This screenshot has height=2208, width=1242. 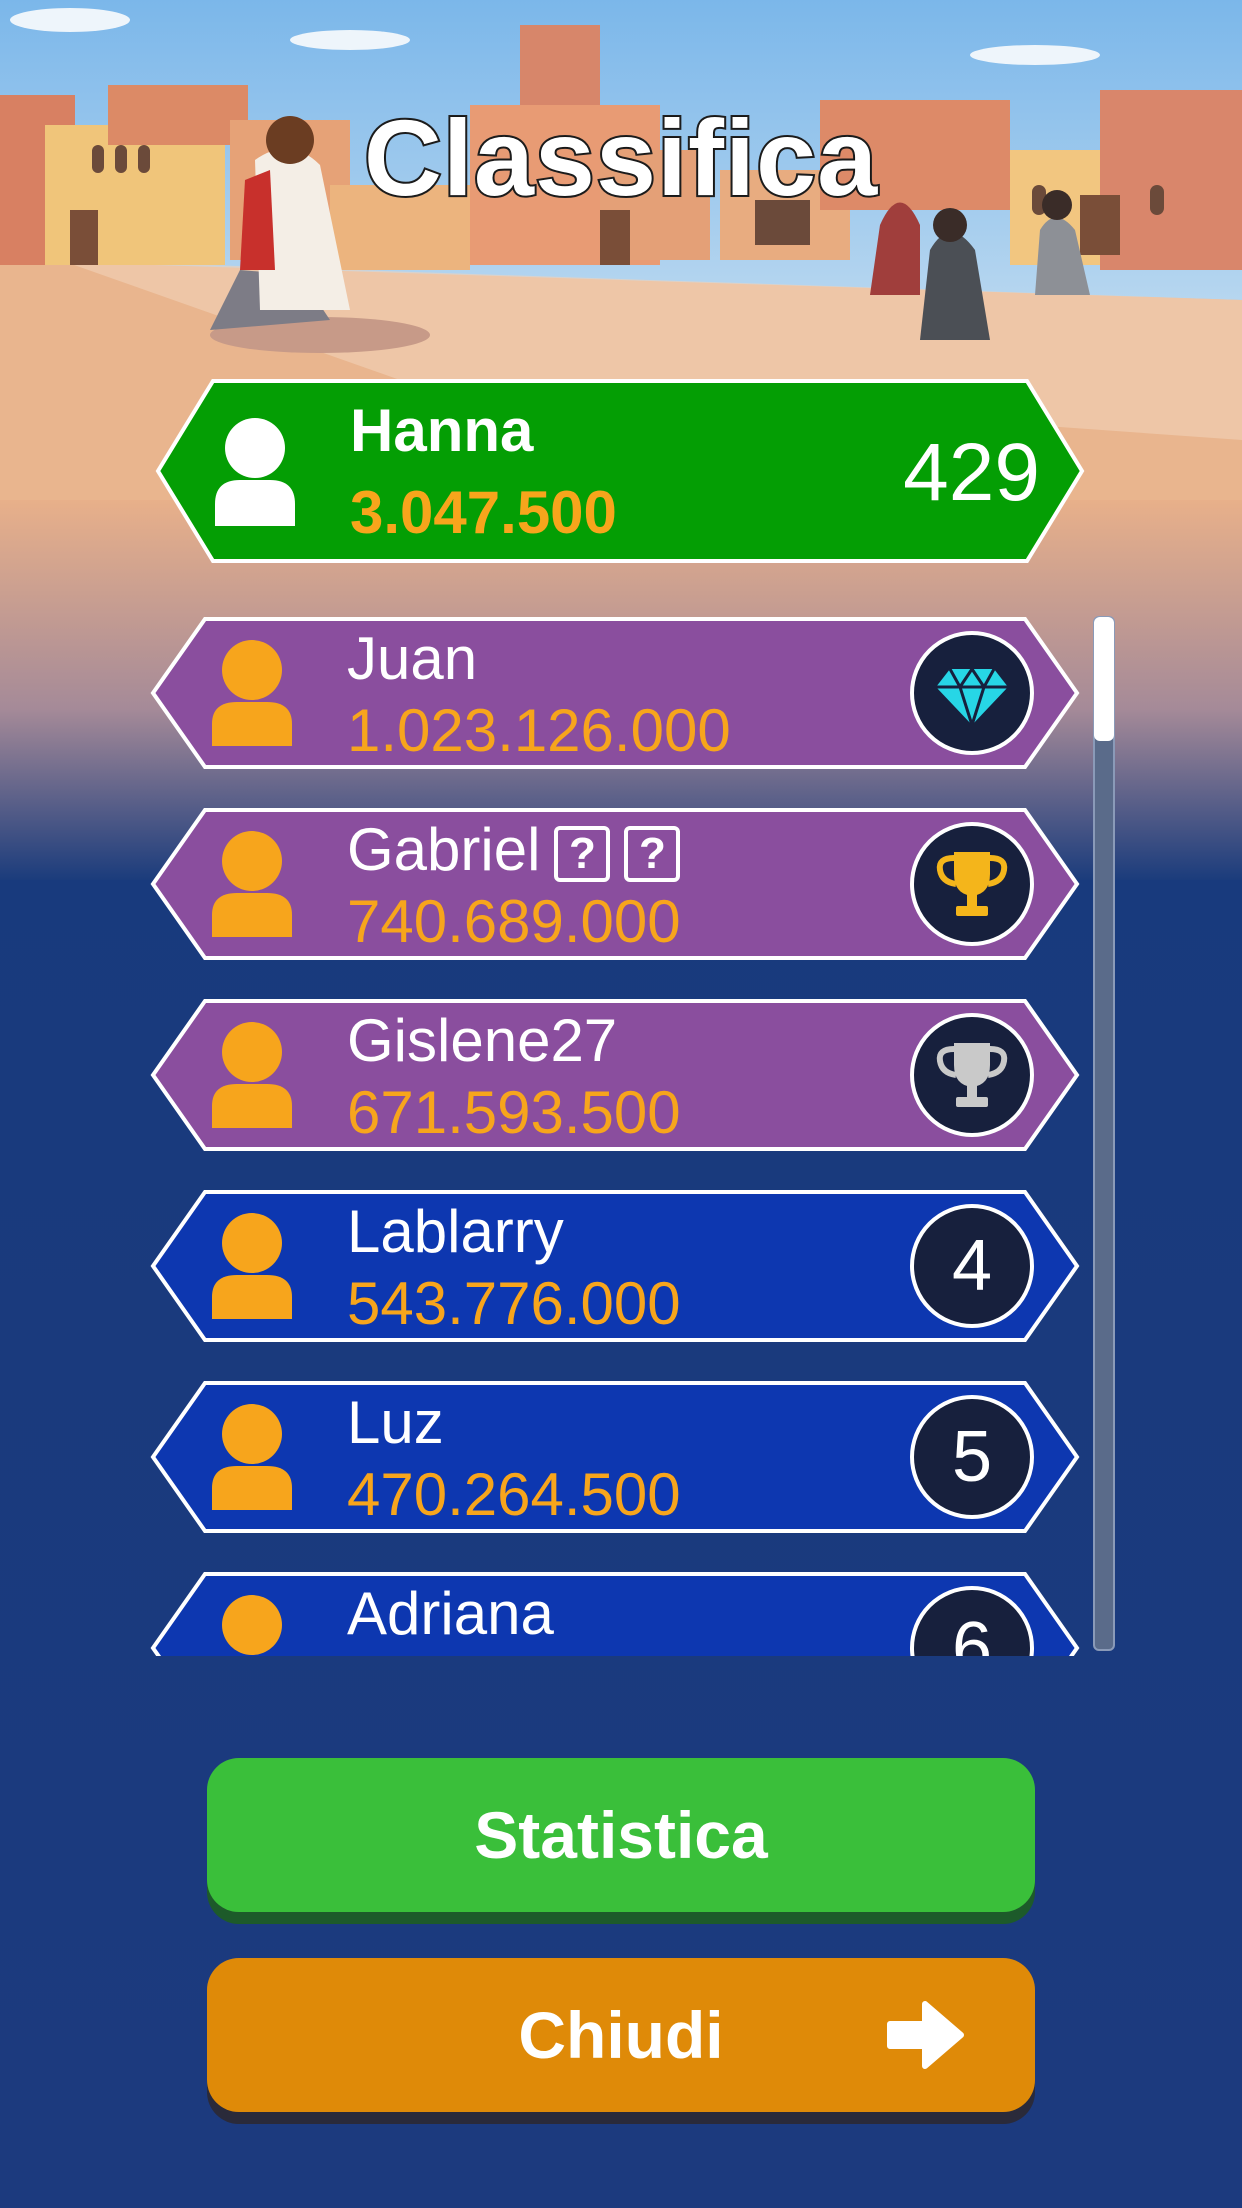 I want to click on rank-number: 4, so click(x=972, y=1266).